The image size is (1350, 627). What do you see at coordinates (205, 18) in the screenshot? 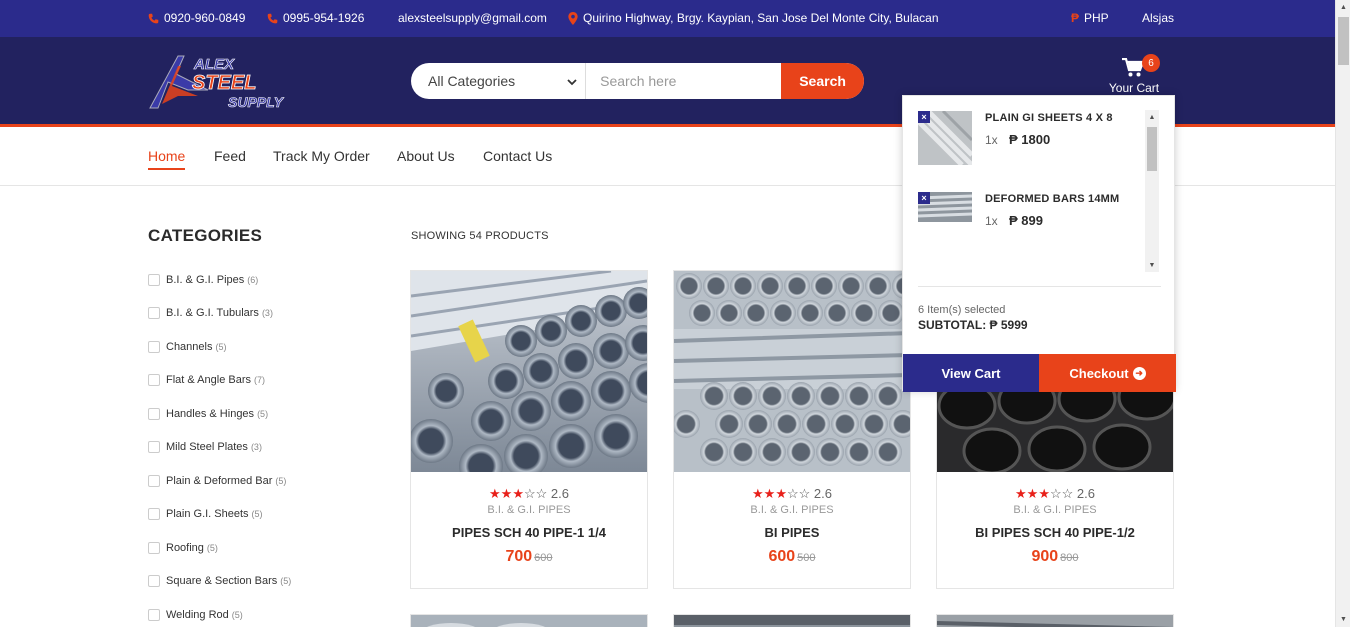
I see `phone-1-text: 0920-960-0849` at bounding box center [205, 18].